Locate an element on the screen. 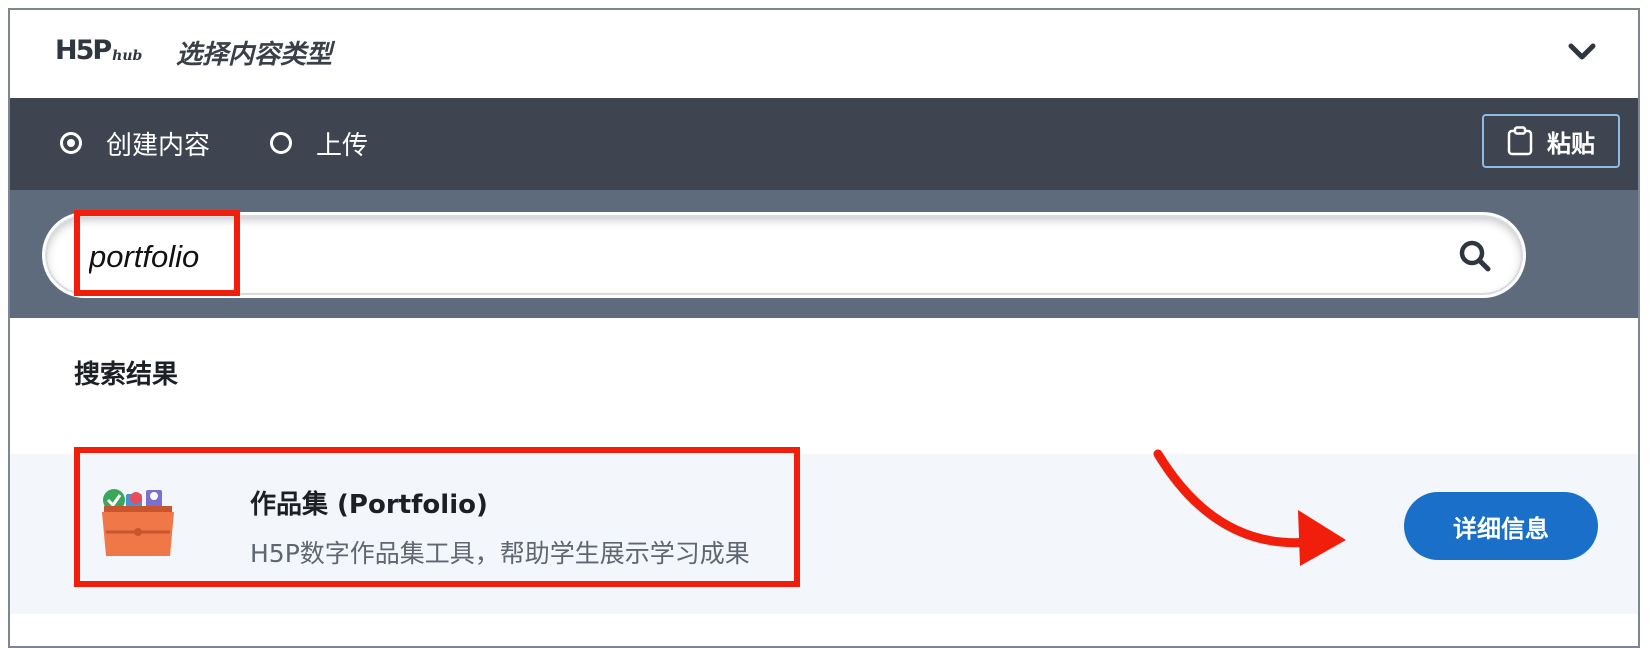 Image resolution: width=1650 pixels, height=648 pixels. portfolio-icon is located at coordinates (138, 522).